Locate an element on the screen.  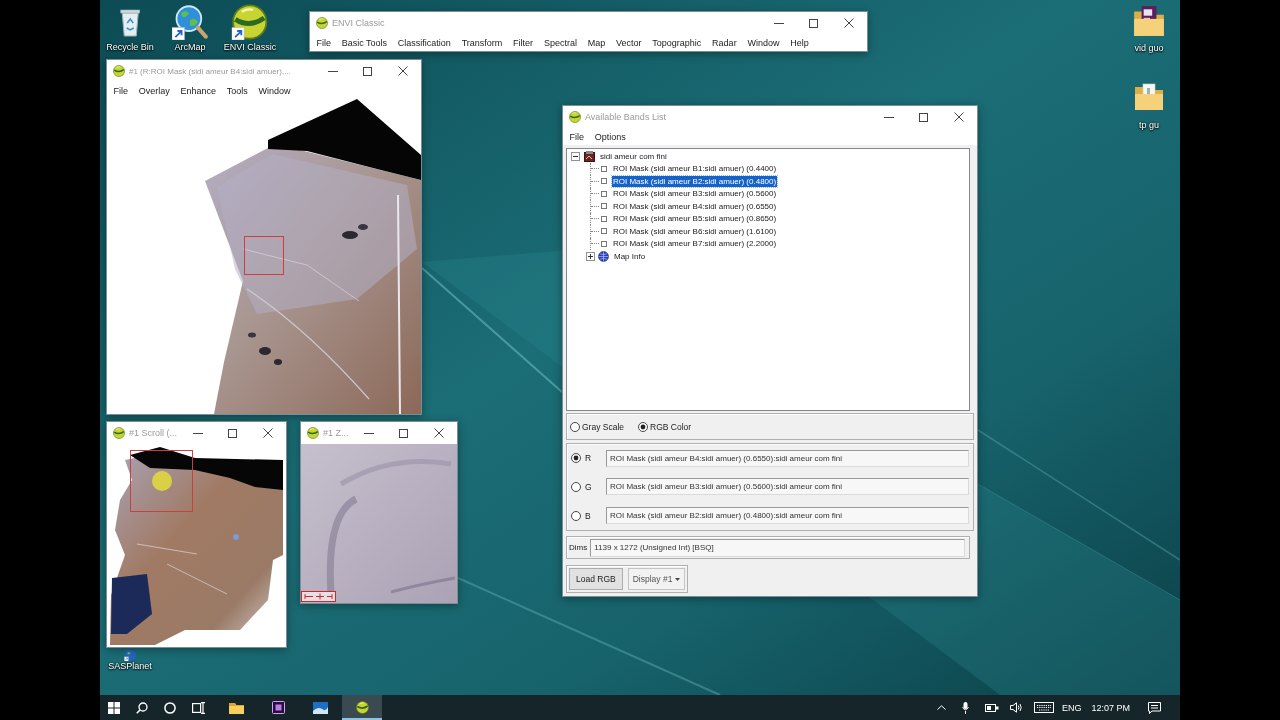
radio-option: Gray Scale is located at coordinates (597, 426).